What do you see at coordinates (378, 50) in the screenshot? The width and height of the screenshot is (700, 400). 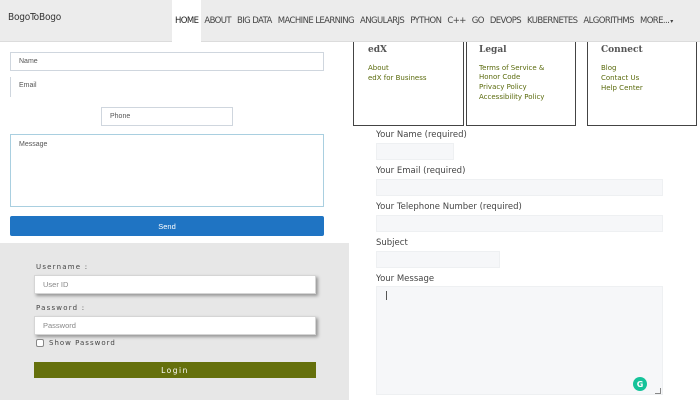 I see `footer-box-title: edX` at bounding box center [378, 50].